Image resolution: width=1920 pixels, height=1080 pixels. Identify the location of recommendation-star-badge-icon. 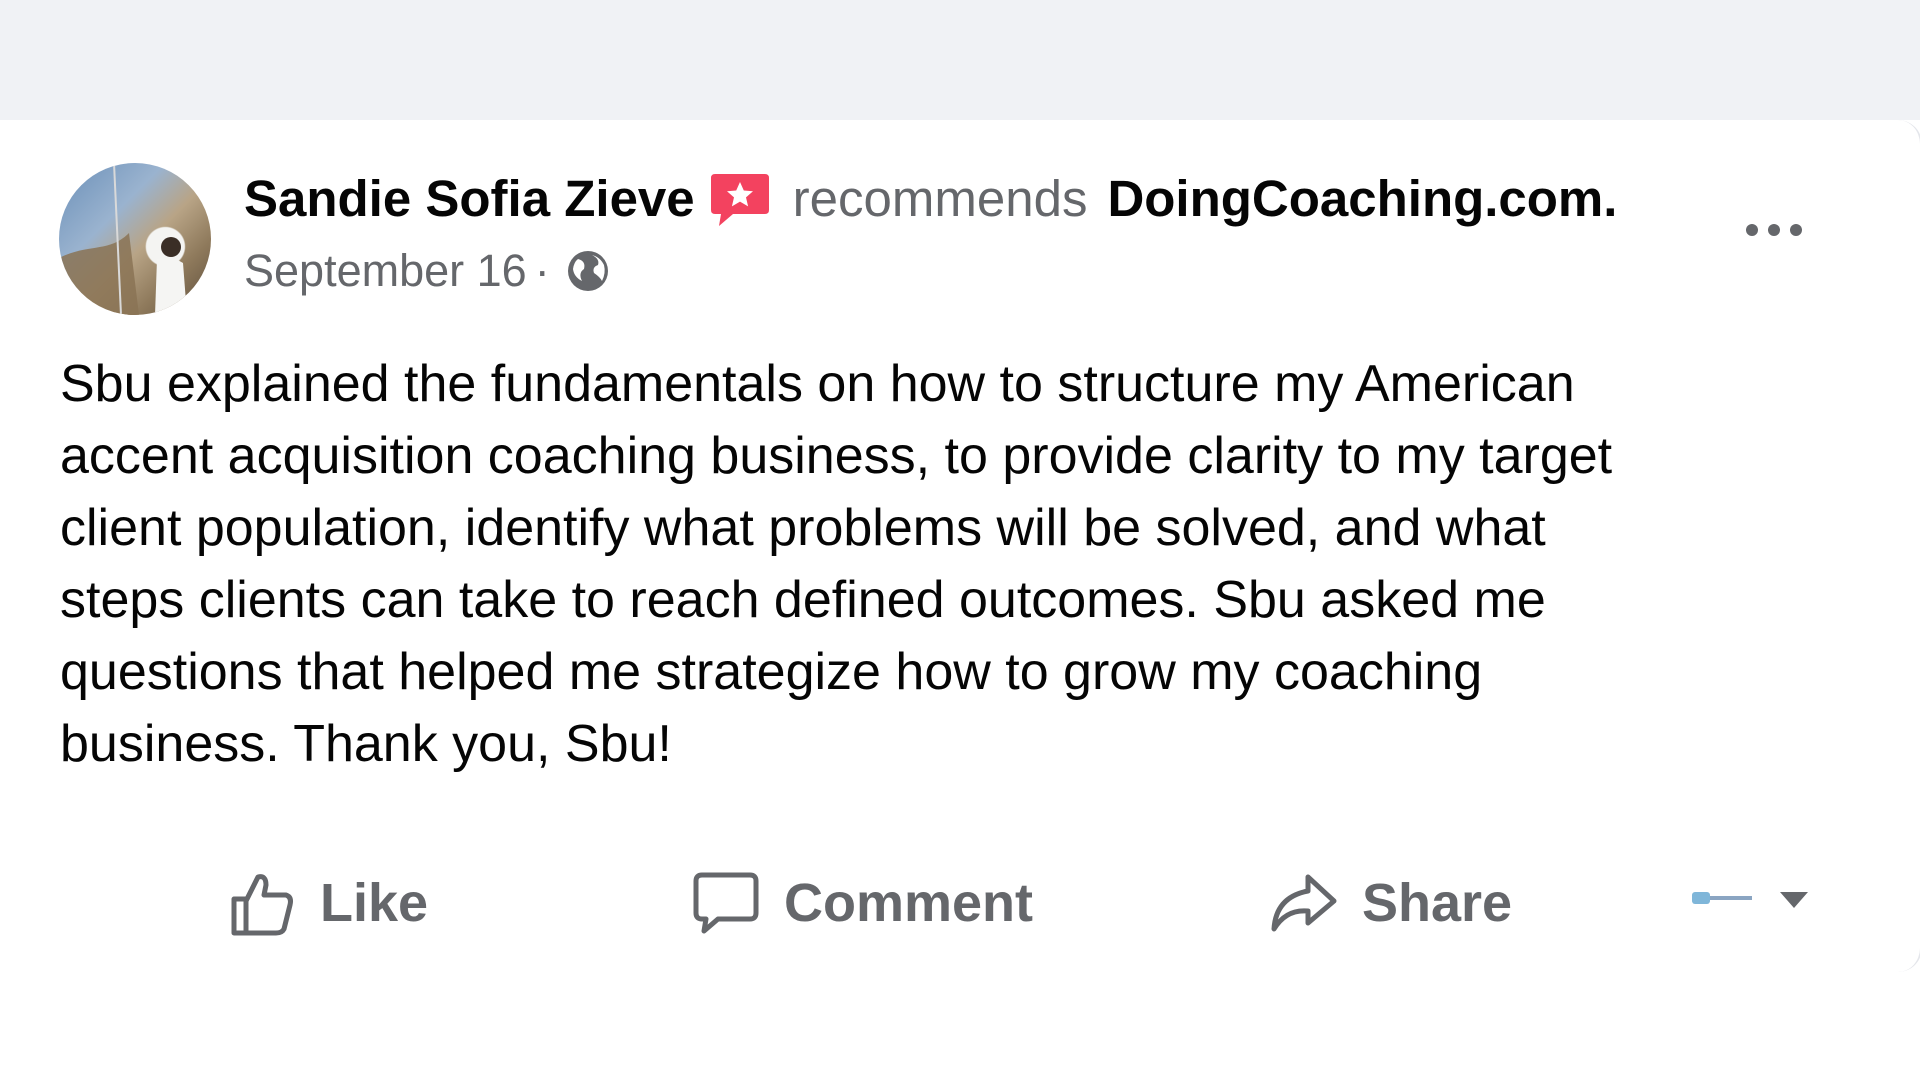
(740, 200).